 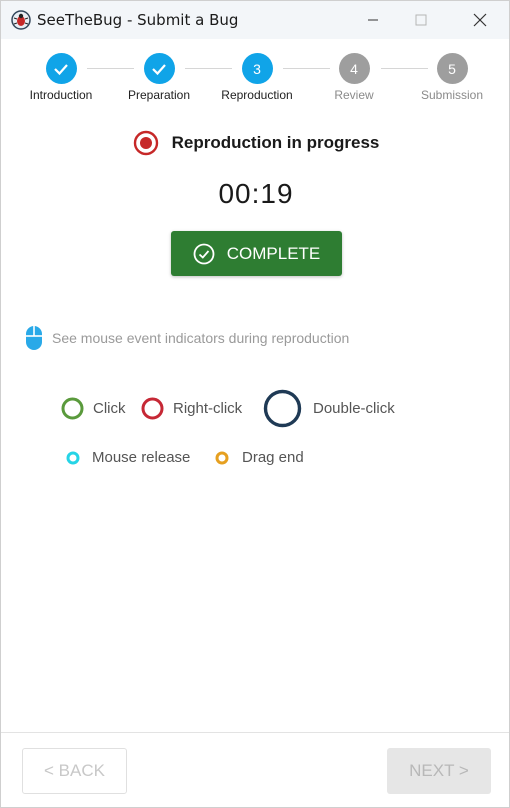 I want to click on recording-timer: 00:19, so click(x=256, y=193).